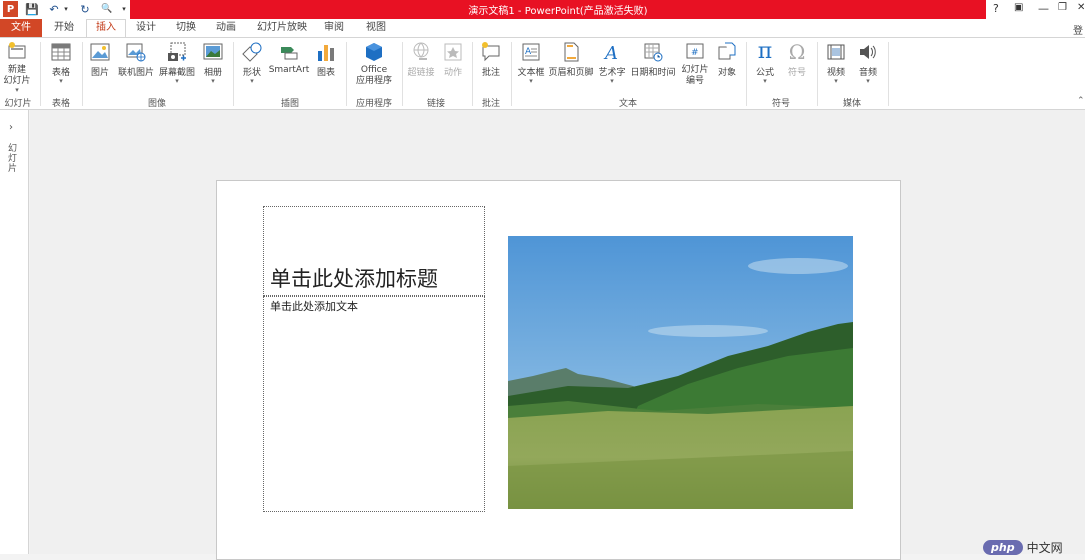 The image size is (1085, 560). Describe the element at coordinates (314, 306) in the screenshot. I see `content-placeholder-text: 单击此处添加文本` at that location.